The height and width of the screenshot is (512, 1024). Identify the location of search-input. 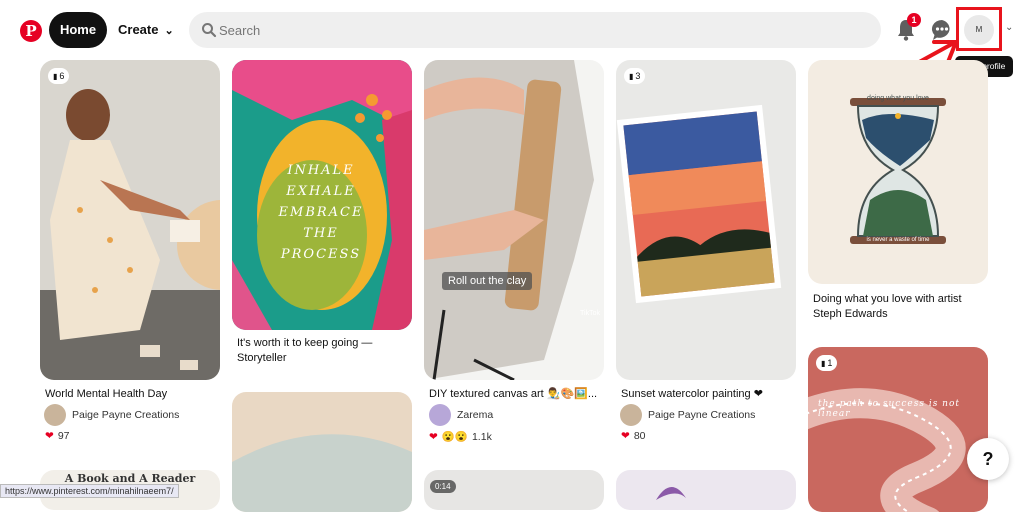
(539, 30).